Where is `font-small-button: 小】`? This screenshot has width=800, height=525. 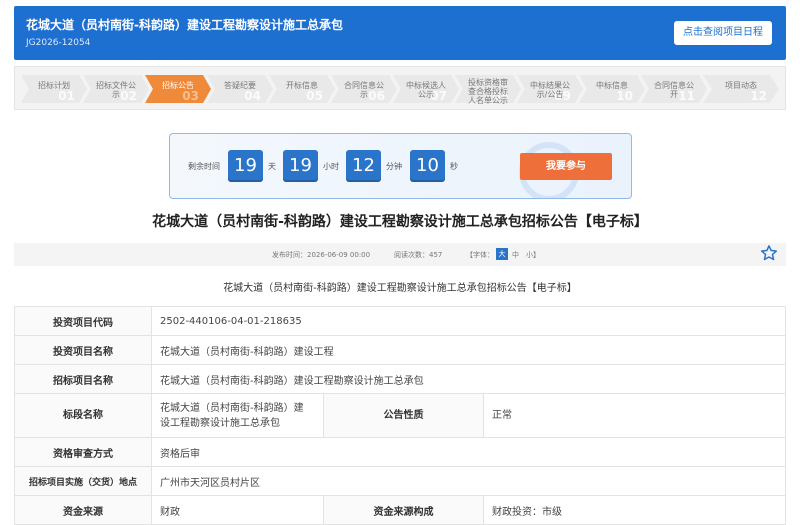
font-small-button: 小】 is located at coordinates (533, 255).